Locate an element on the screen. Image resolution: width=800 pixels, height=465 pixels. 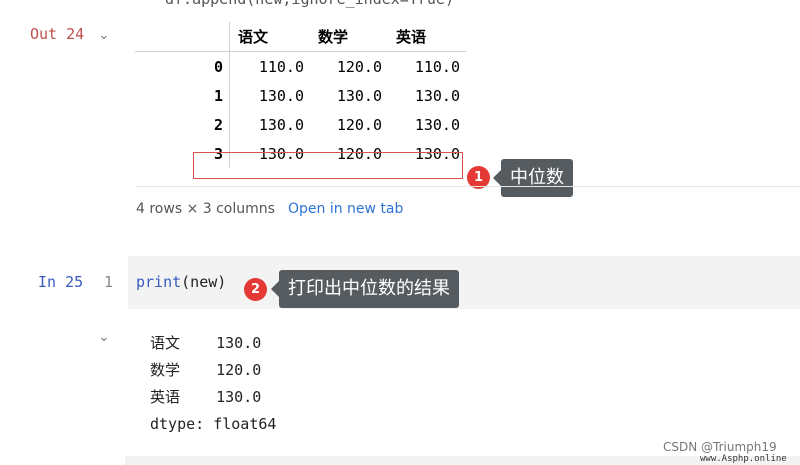
rows-columns-summary: 4 rows × 3 columns is located at coordinates (205, 209).